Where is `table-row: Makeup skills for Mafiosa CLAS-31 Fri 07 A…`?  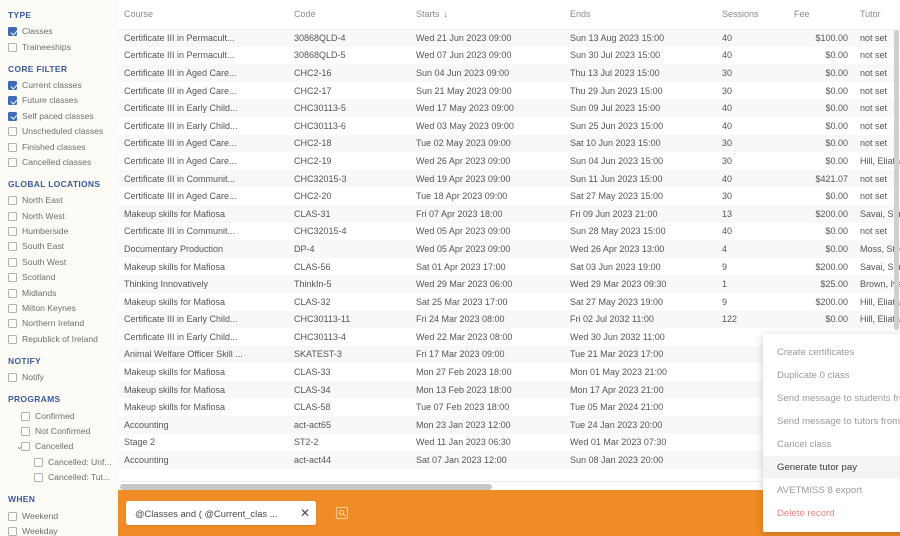 table-row: Makeup skills for Mafiosa CLAS-31 Fri 07 A… is located at coordinates (509, 213).